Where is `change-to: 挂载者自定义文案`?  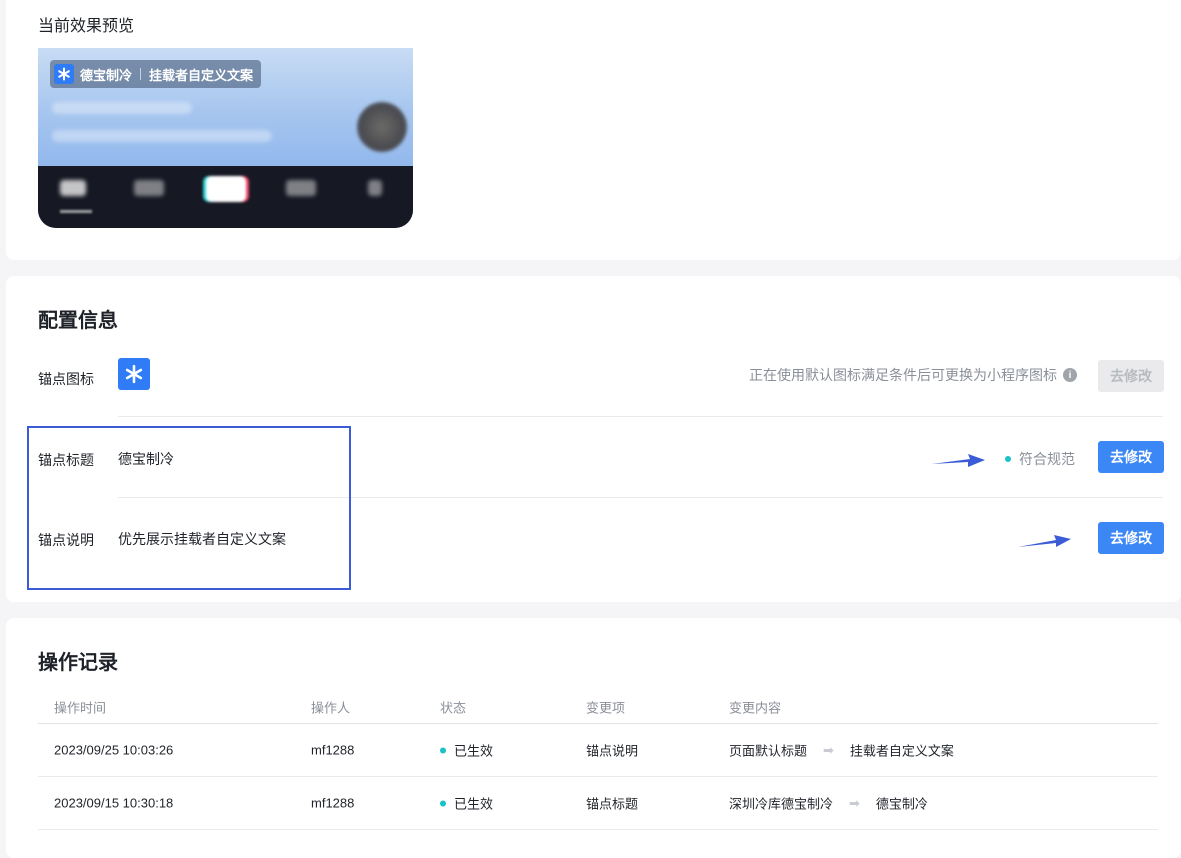 change-to: 挂载者自定义文案 is located at coordinates (901, 751).